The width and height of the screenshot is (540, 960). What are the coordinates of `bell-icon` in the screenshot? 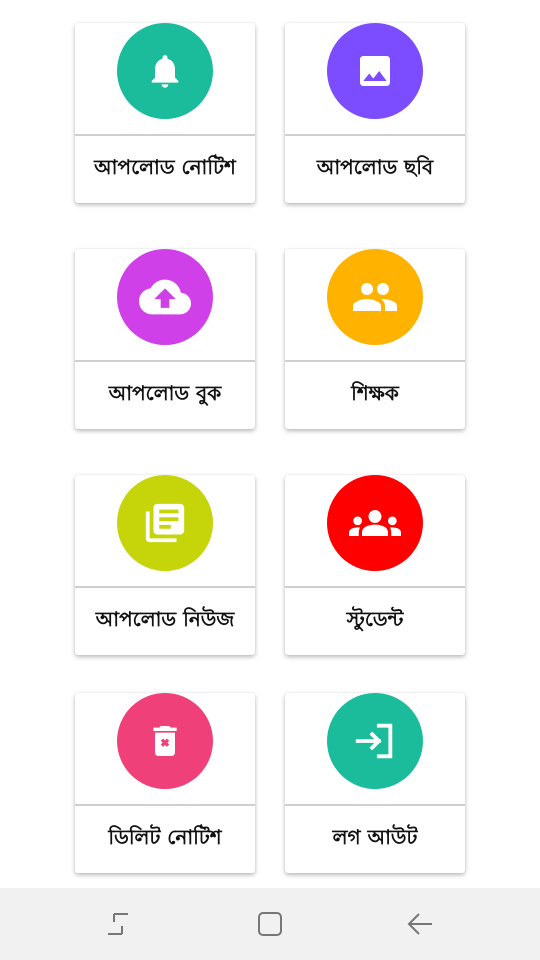 It's located at (165, 71).